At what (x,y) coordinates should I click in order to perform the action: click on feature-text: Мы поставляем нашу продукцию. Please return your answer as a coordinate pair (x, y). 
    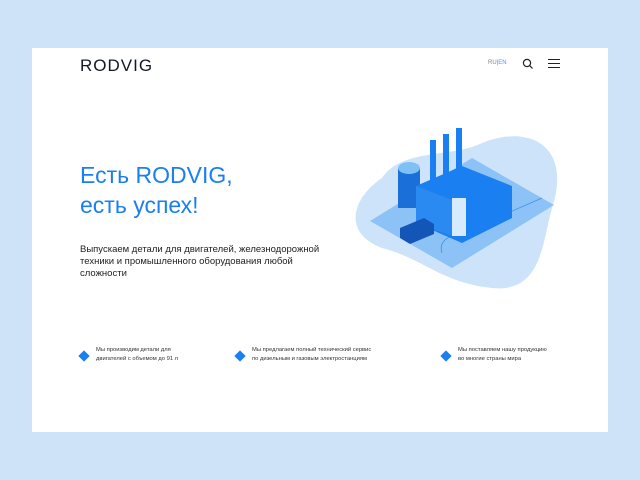
    Looking at the image, I should click on (502, 350).